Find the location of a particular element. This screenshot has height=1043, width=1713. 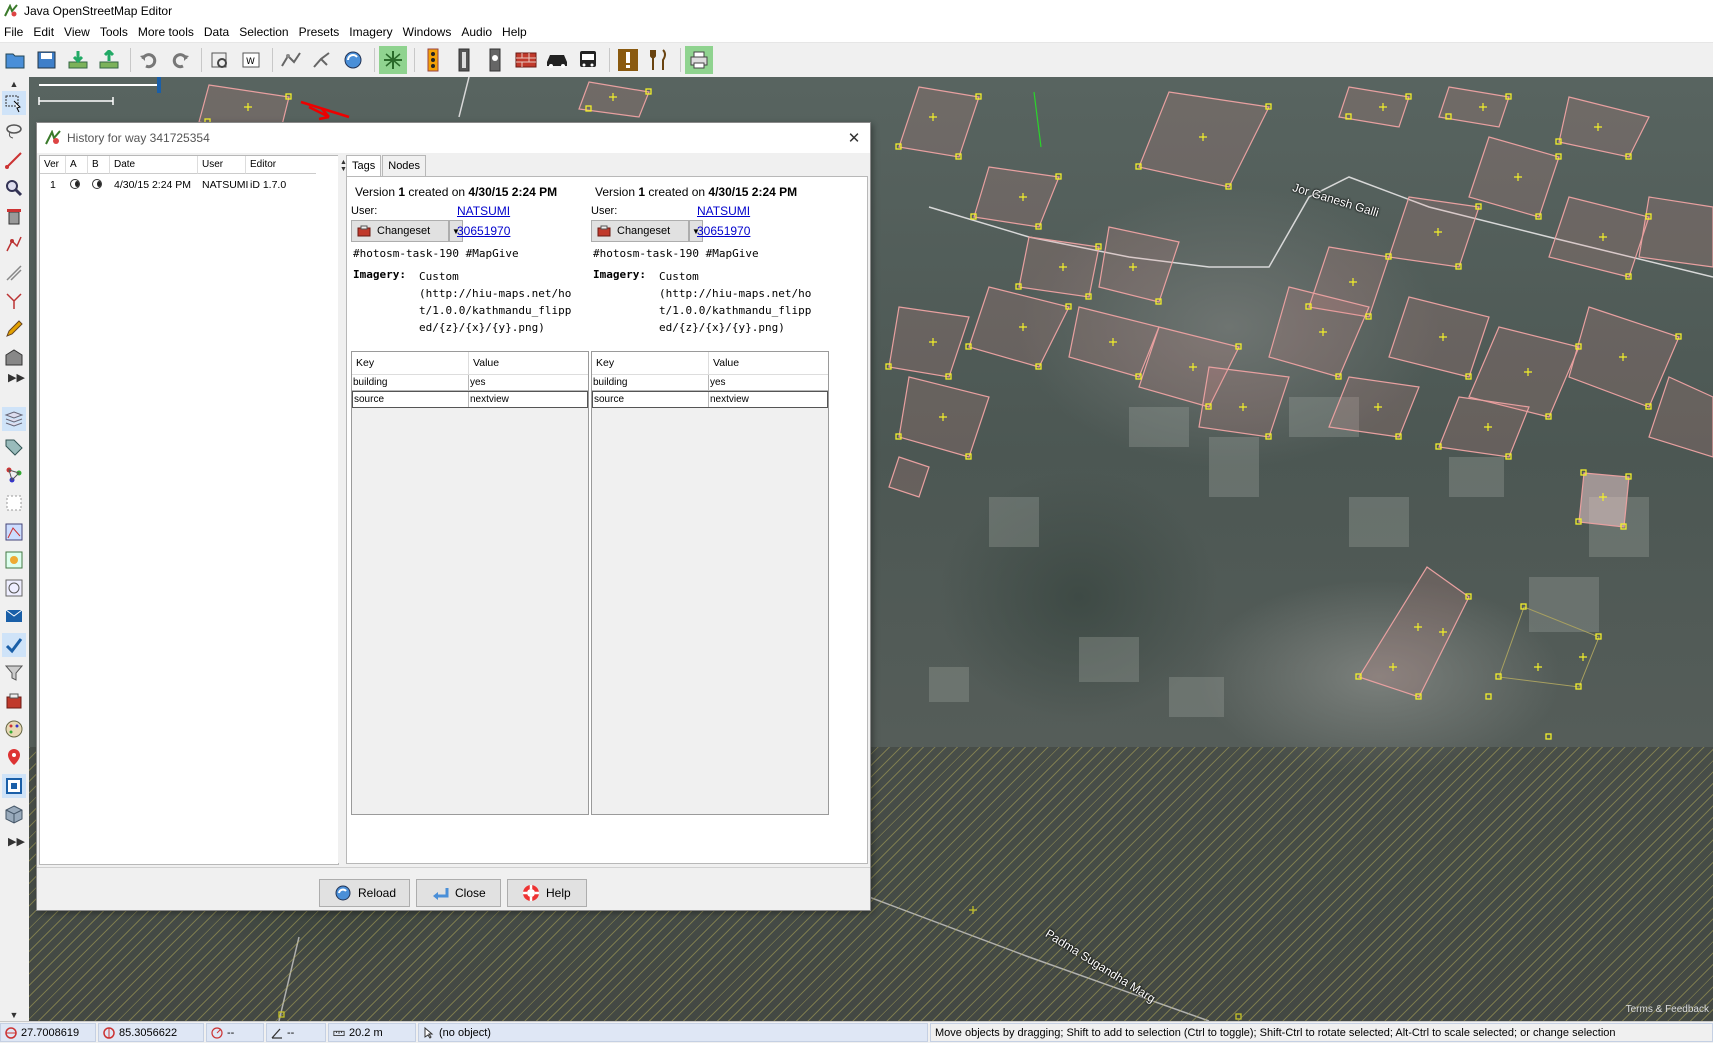

menu-edit: Edit is located at coordinates (44, 32).